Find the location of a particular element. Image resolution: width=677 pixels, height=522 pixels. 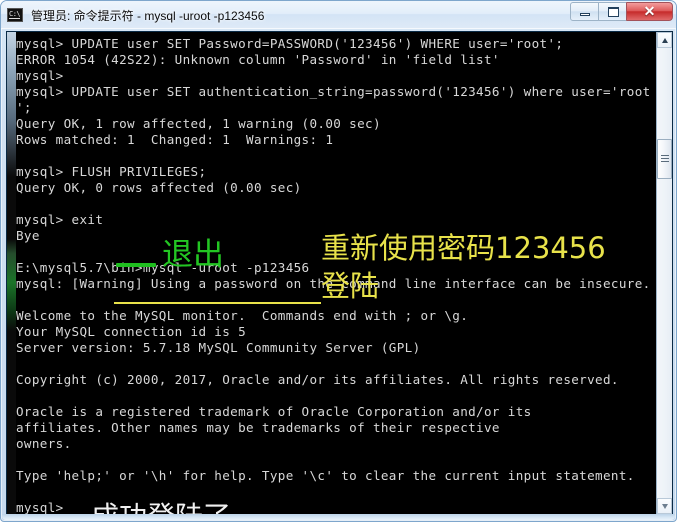

scroll-down-button is located at coordinates (664, 506).